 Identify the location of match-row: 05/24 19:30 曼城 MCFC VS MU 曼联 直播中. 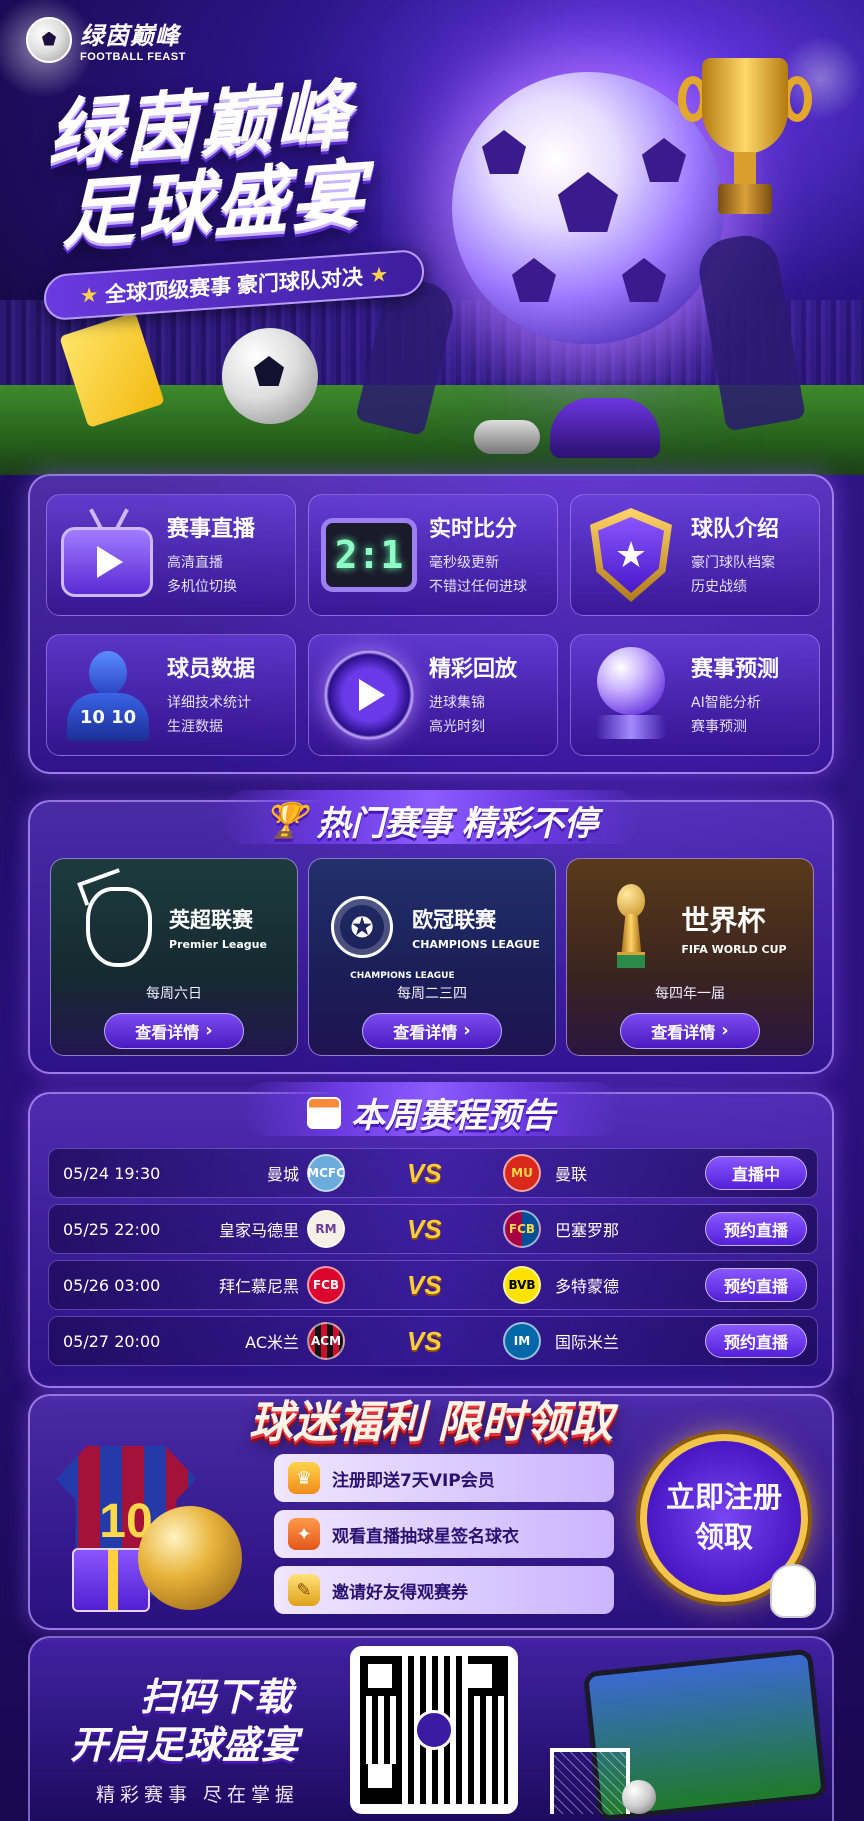
(433, 1173).